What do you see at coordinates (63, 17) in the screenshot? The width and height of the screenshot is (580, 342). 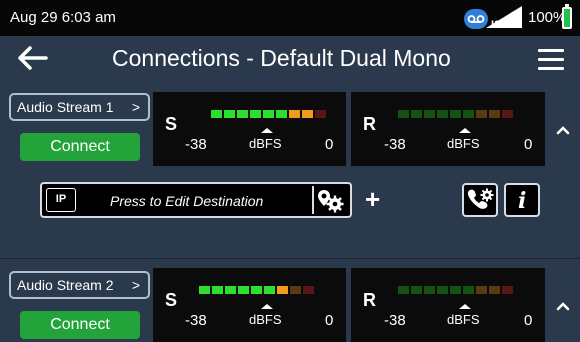 I see `status-time: Aug 29 6:03 am` at bounding box center [63, 17].